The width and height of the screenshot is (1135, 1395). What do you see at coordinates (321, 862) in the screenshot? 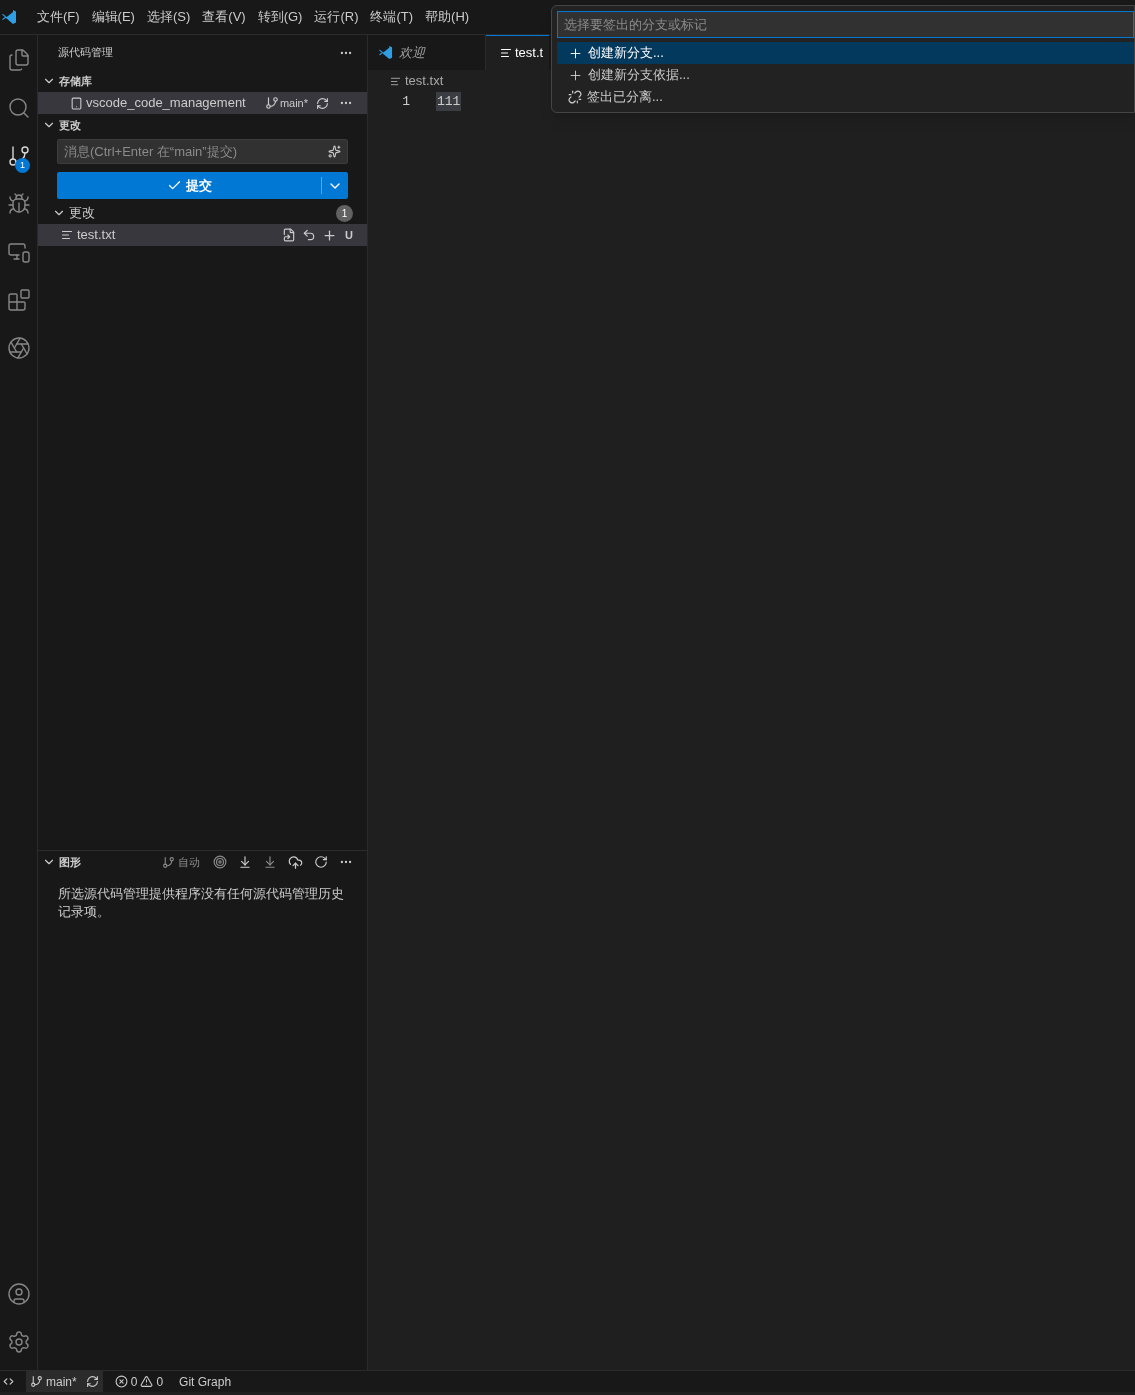
I see `refresh-icon` at bounding box center [321, 862].